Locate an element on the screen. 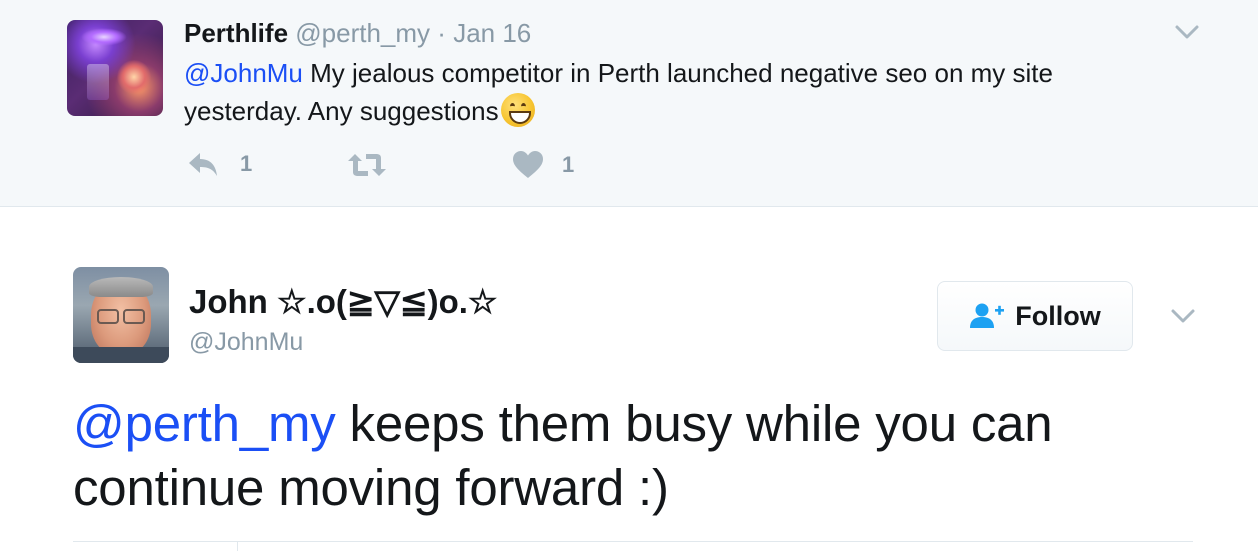 The image size is (1258, 551). main-display-name: John ☆.o(≧▽≦)o.☆ is located at coordinates (343, 302).